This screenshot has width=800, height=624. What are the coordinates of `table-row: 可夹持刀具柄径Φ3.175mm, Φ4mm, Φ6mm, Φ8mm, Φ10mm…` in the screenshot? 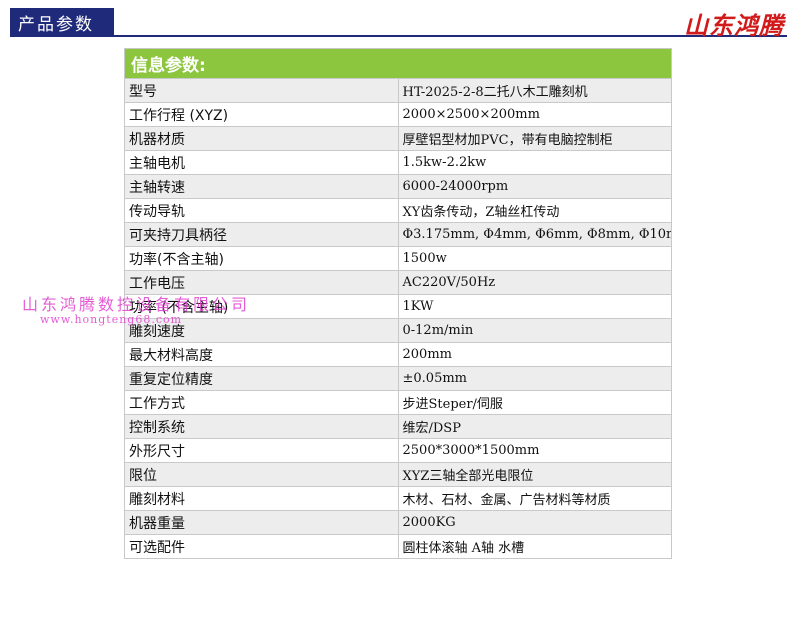 It's located at (398, 234).